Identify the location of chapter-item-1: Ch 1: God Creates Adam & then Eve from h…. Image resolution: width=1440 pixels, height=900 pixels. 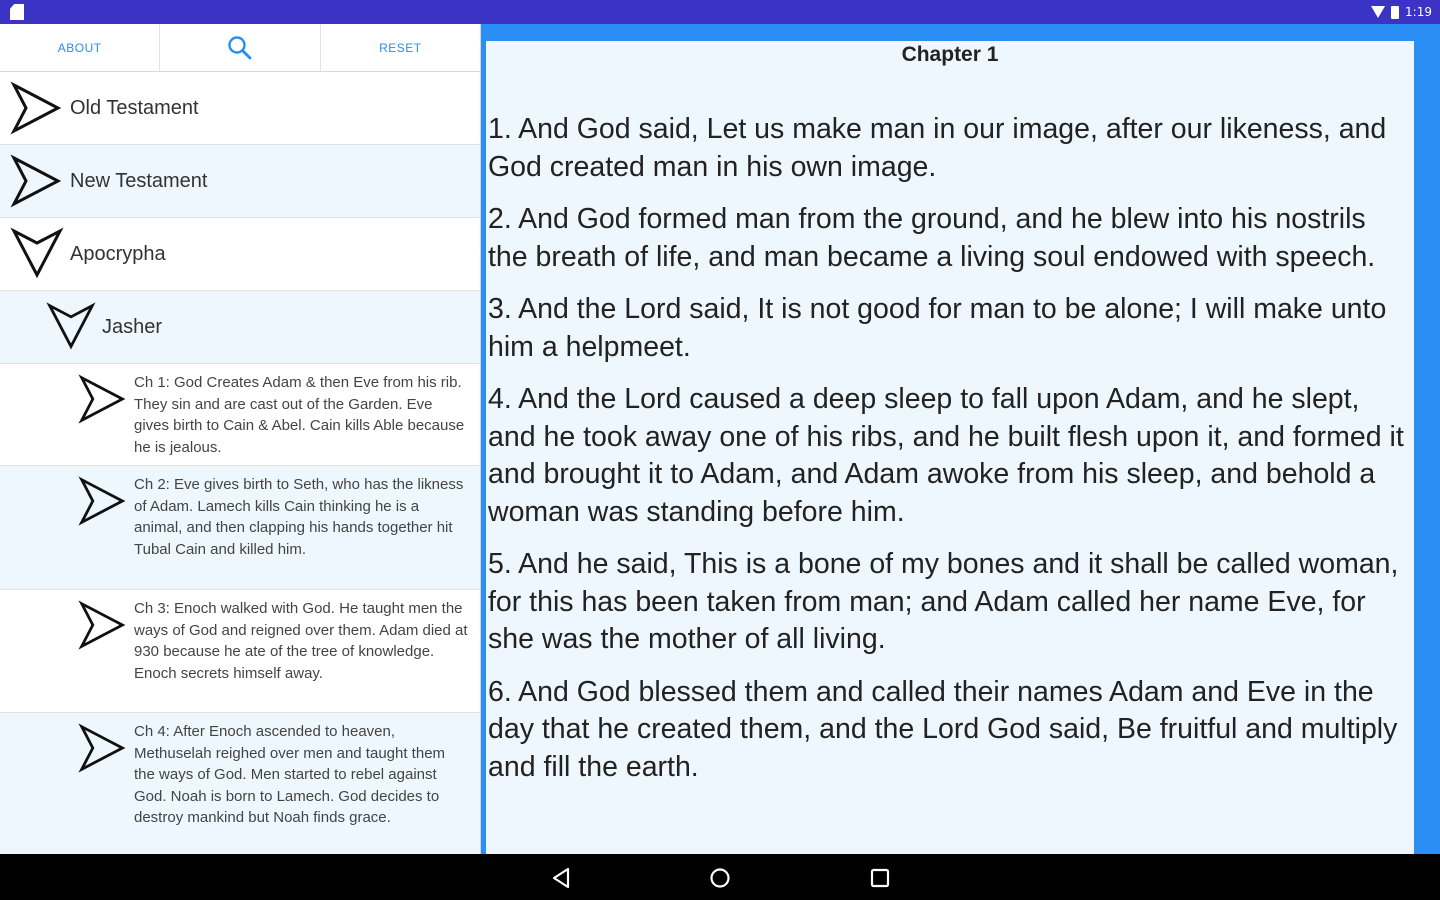
(240, 415).